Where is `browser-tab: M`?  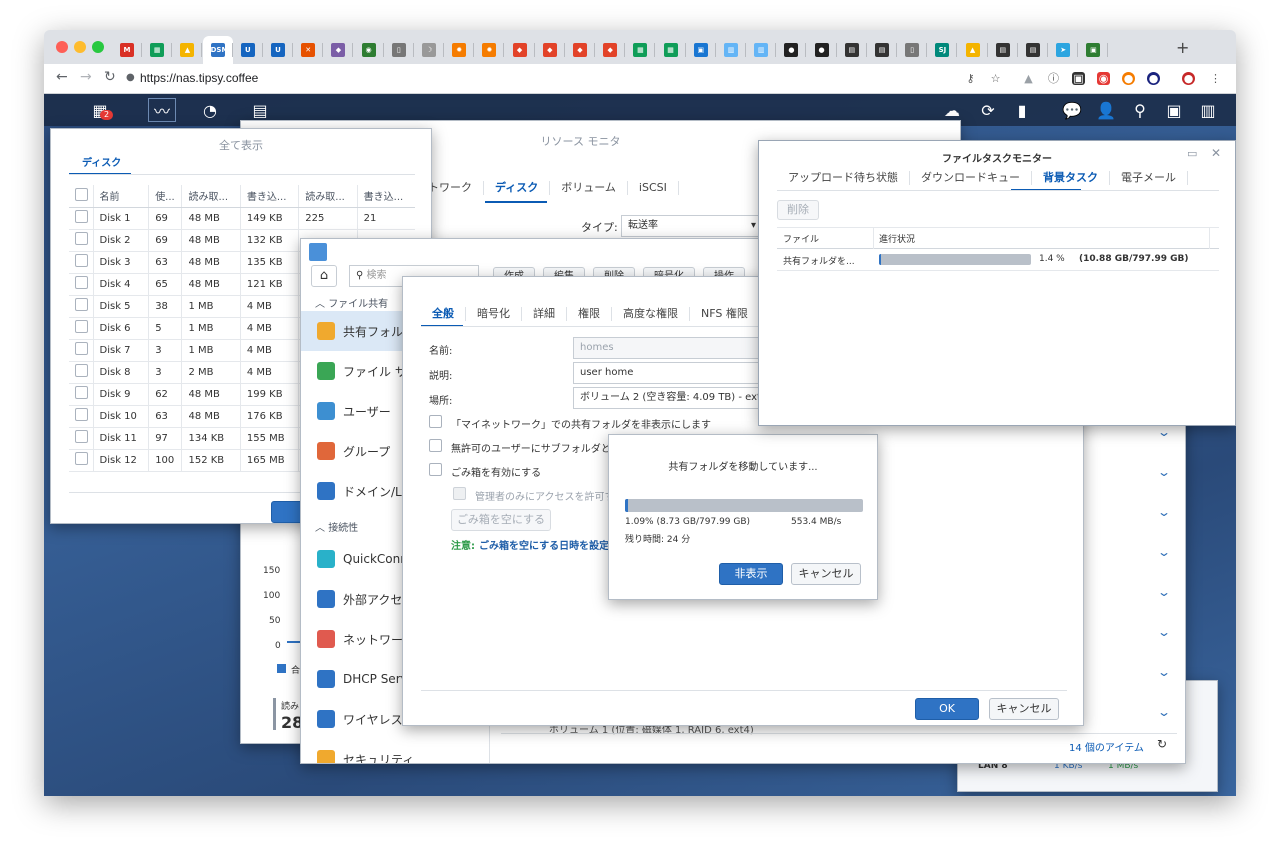 browser-tab: M is located at coordinates (127, 50).